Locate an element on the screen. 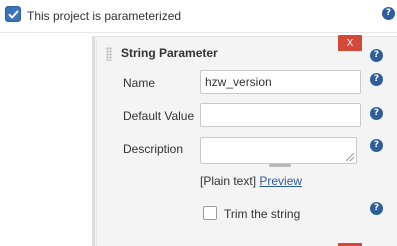 This screenshot has height=246, width=397. description-textarea is located at coordinates (278, 150).